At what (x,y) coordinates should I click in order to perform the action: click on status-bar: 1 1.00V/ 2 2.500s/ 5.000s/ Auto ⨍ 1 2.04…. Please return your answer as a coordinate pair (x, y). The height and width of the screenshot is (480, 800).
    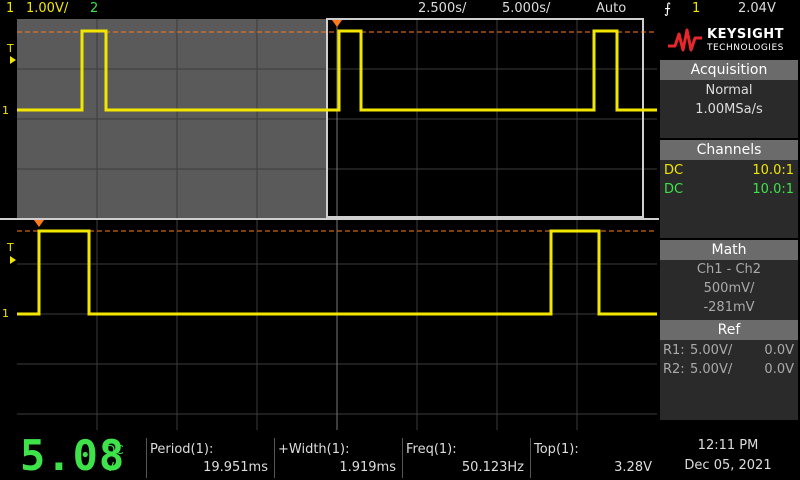
    Looking at the image, I should click on (400, 9).